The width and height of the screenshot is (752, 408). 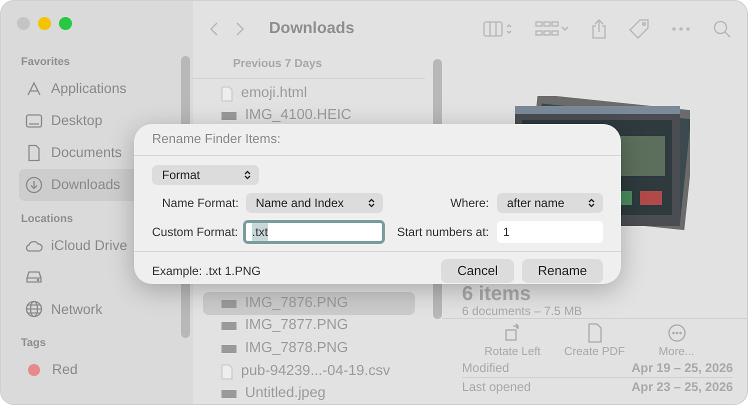 What do you see at coordinates (311, 28) in the screenshot?
I see `window-title: Downloads` at bounding box center [311, 28].